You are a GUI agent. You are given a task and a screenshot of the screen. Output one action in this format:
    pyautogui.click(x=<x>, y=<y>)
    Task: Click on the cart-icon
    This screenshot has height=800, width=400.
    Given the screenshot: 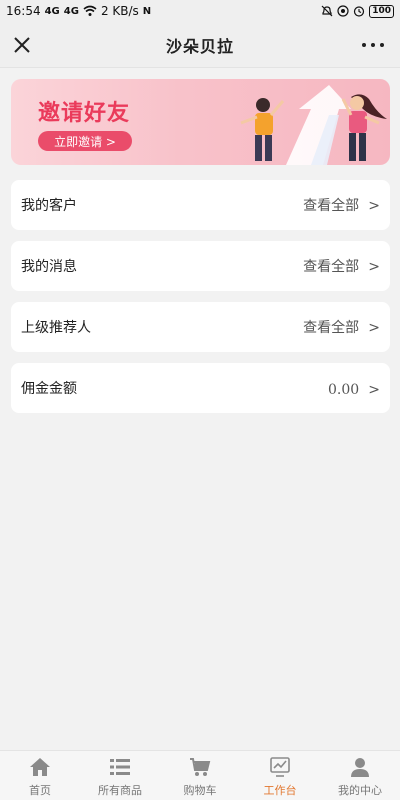 What is the action you would take?
    pyautogui.click(x=200, y=767)
    